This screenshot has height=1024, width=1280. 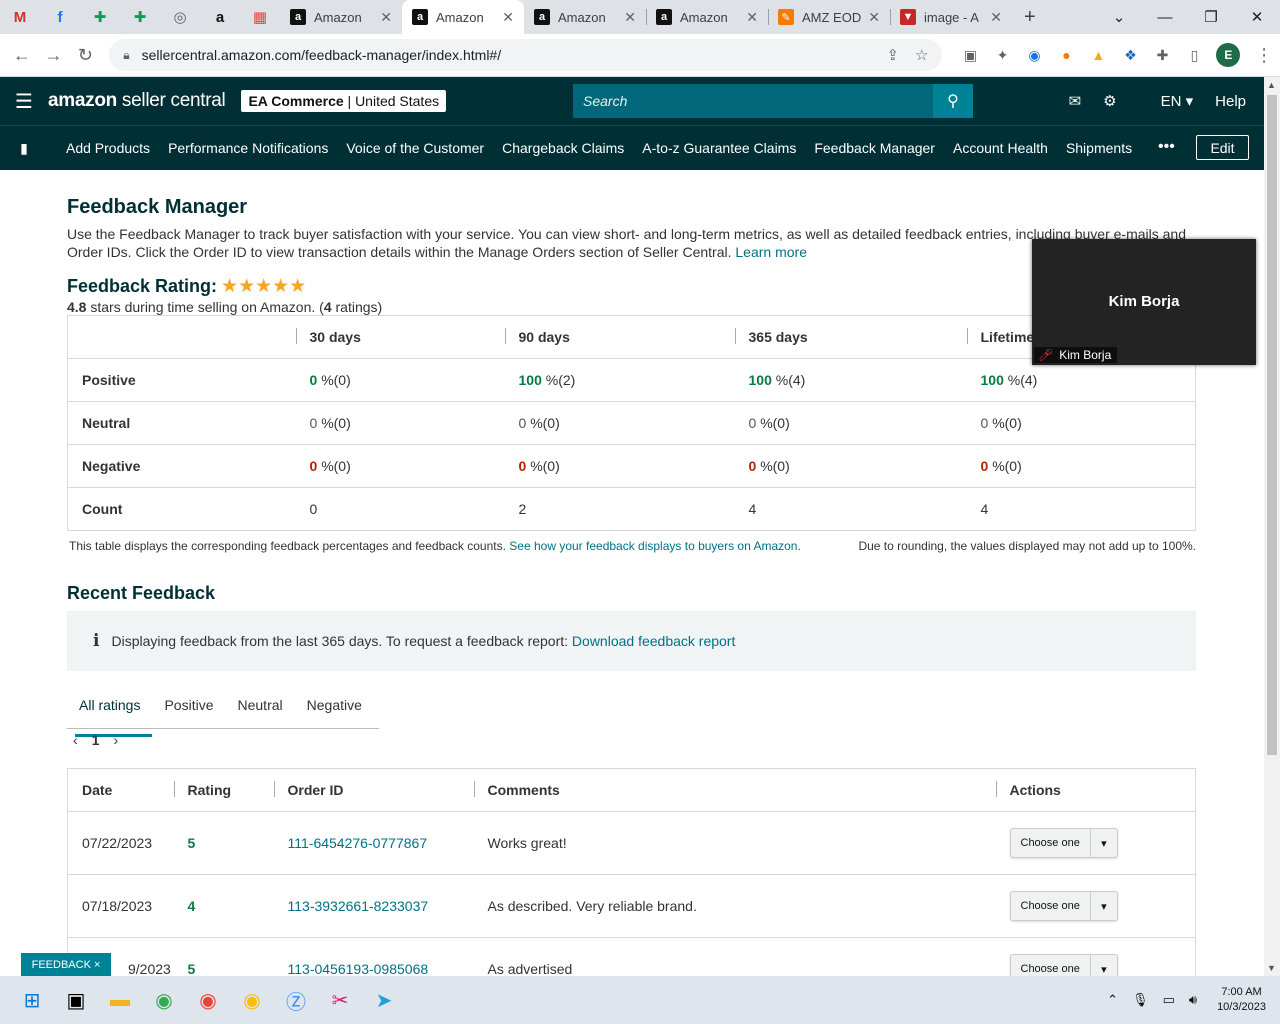 I want to click on sheets-pinned-tab: ✚, so click(x=100, y=17).